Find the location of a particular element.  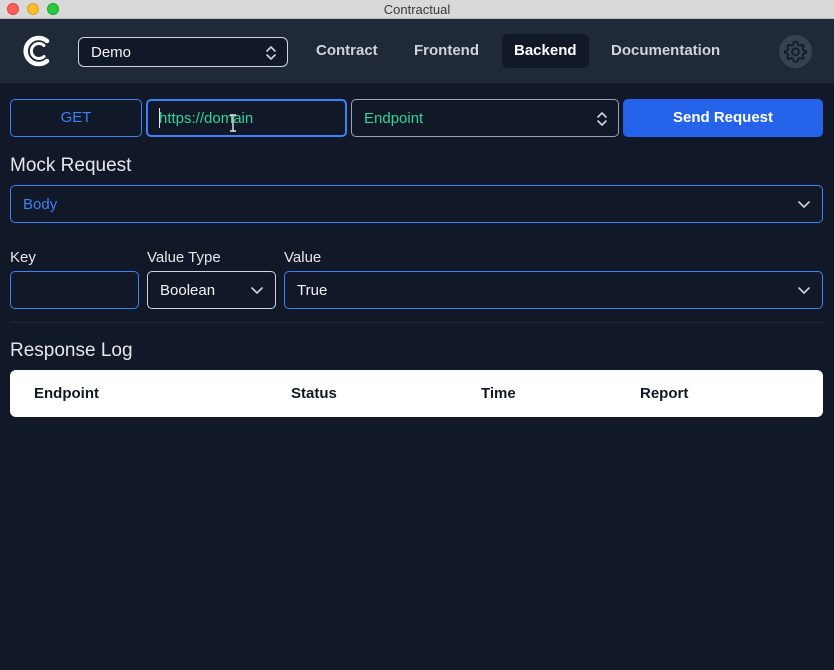

column-header-time: Time is located at coordinates (498, 393).